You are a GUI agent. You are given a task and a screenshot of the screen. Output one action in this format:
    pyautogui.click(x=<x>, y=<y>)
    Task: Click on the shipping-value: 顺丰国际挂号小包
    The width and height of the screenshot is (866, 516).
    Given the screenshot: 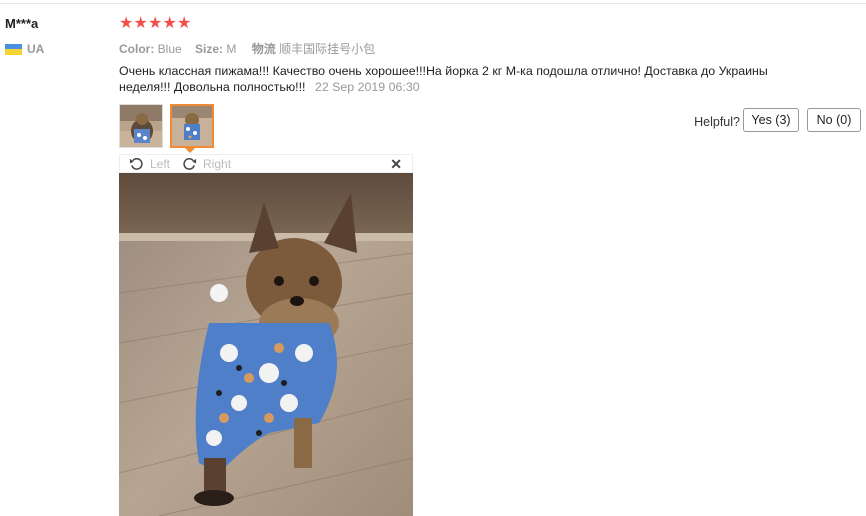 What is the action you would take?
    pyautogui.click(x=327, y=49)
    